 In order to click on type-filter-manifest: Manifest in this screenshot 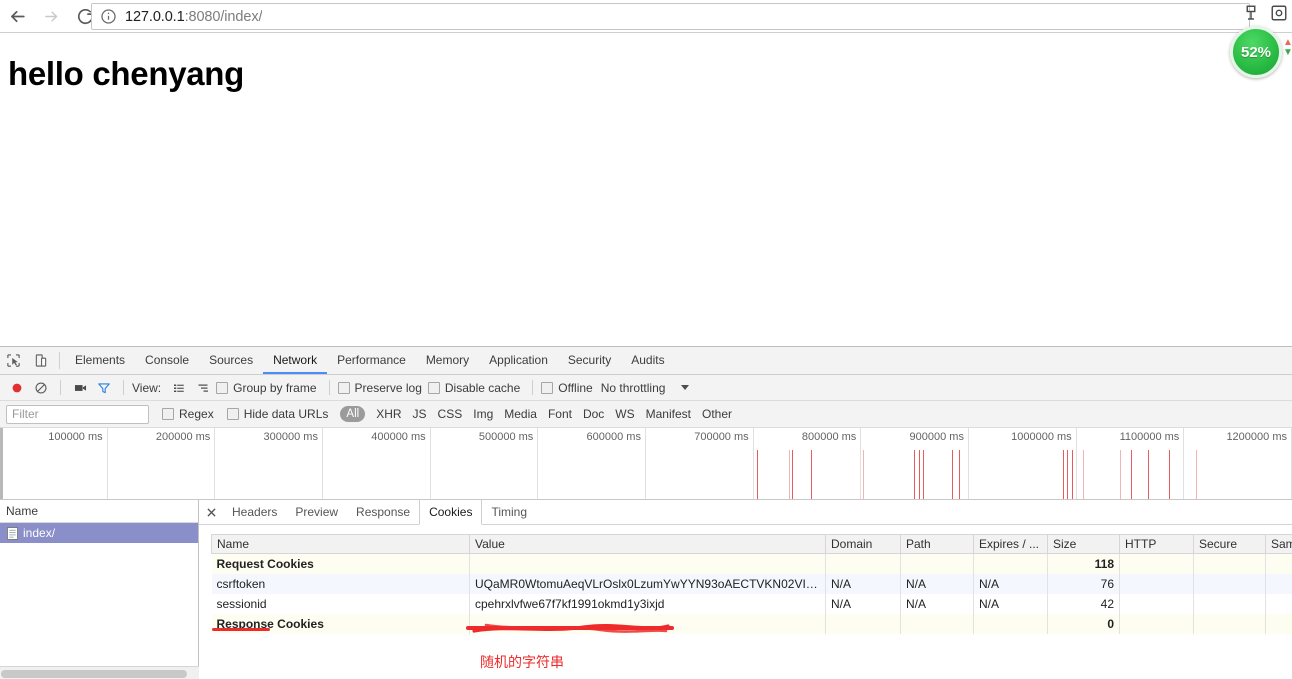, I will do `click(668, 414)`.